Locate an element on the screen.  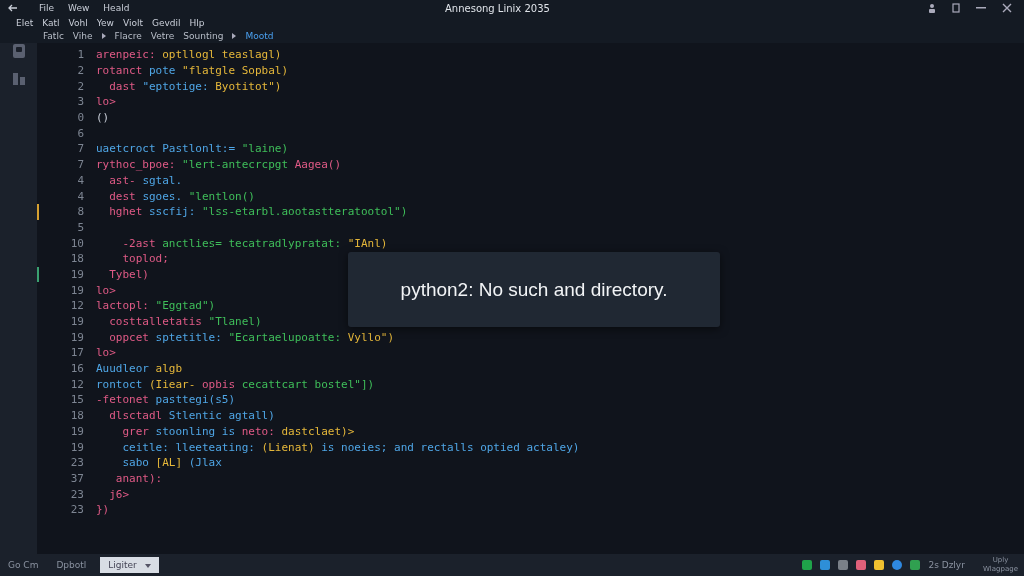
code-line: sabo [AL] (Jlax is located at coordinates (171, 463).